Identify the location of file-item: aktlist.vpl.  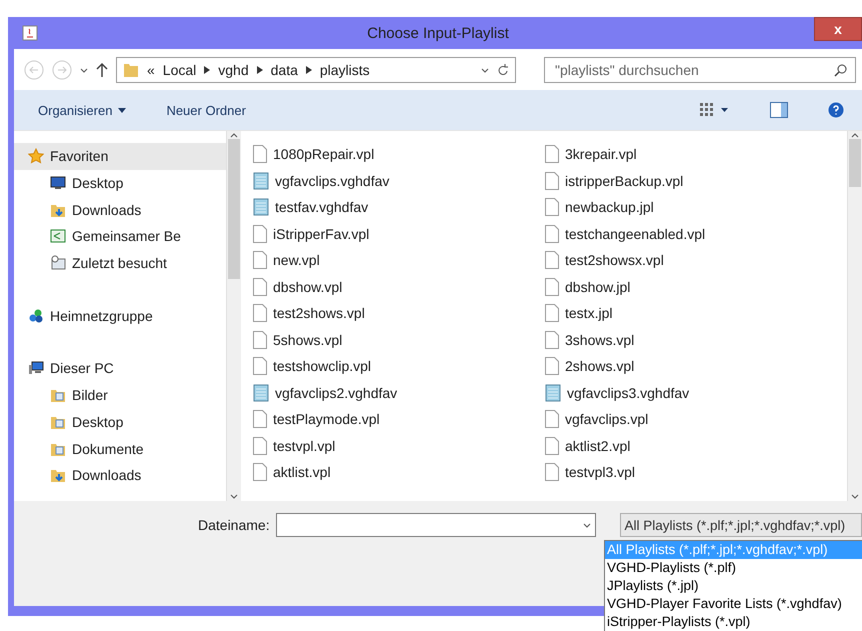
(399, 472).